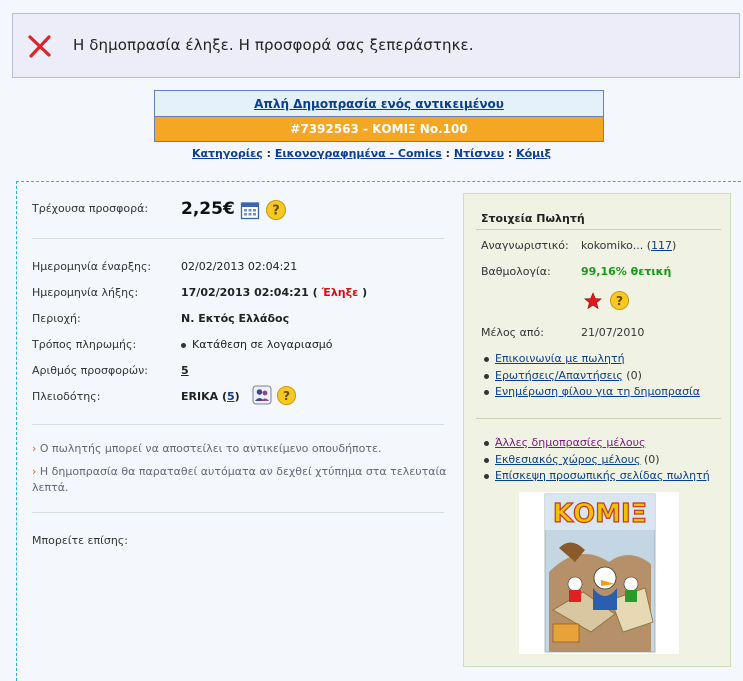 The image size is (743, 681). I want to click on bids-label: Αριθμός προσφορών:, so click(90, 370).